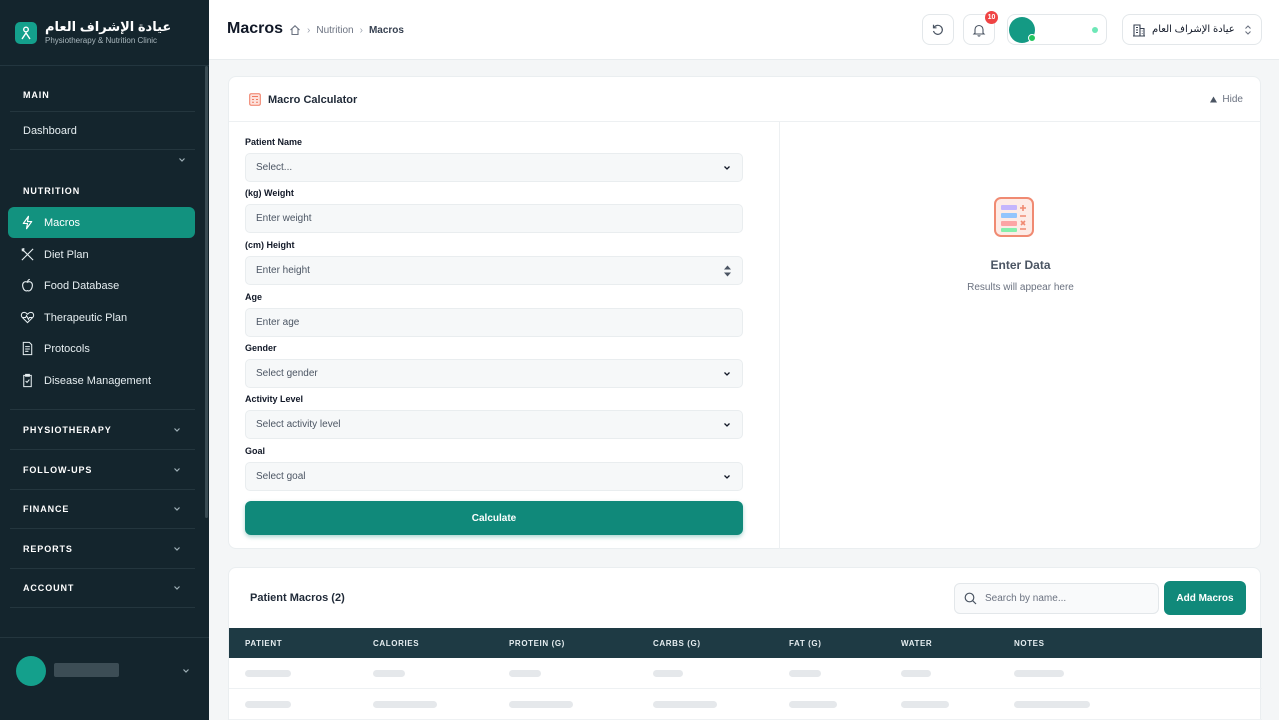  Describe the element at coordinates (494, 373) in the screenshot. I see `gender-select: Select gender` at that location.